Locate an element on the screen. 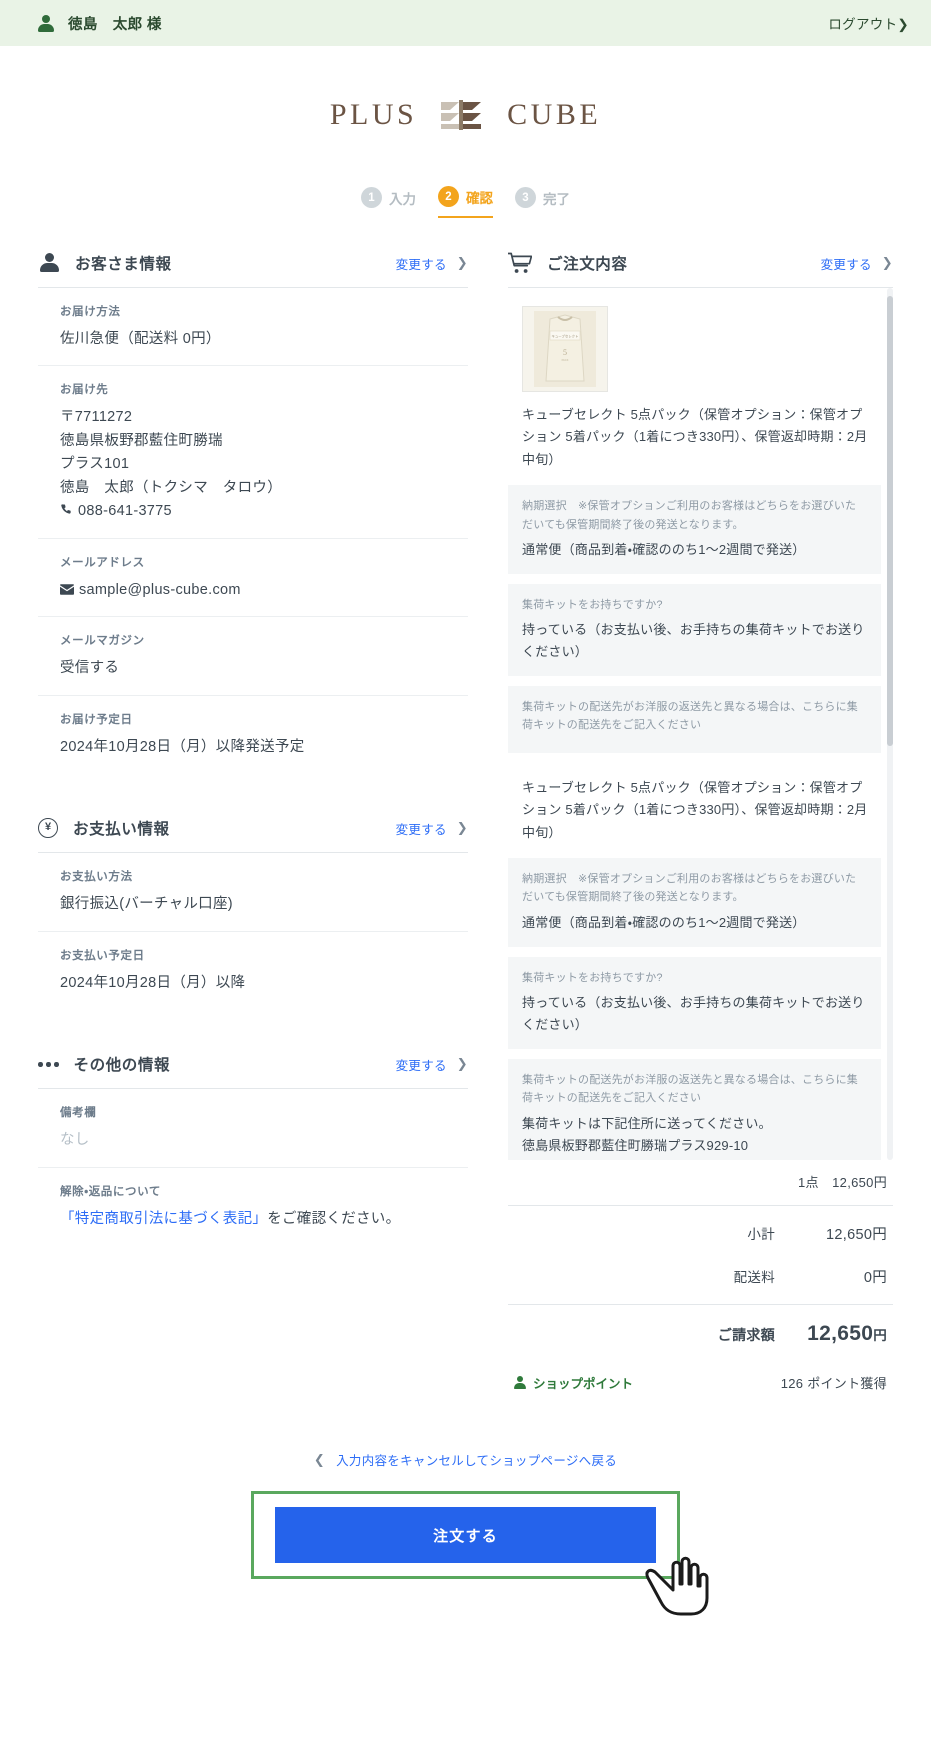 The height and width of the screenshot is (1760, 931). grand-total-label: ご請求額 is located at coordinates (746, 1335).